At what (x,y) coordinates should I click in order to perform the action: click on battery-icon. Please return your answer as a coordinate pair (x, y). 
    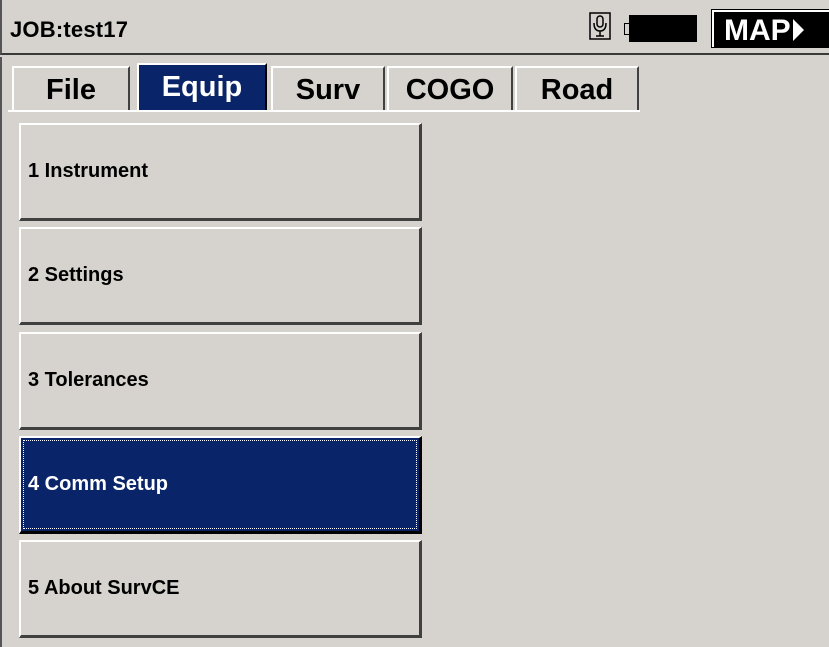
    Looking at the image, I should click on (663, 28).